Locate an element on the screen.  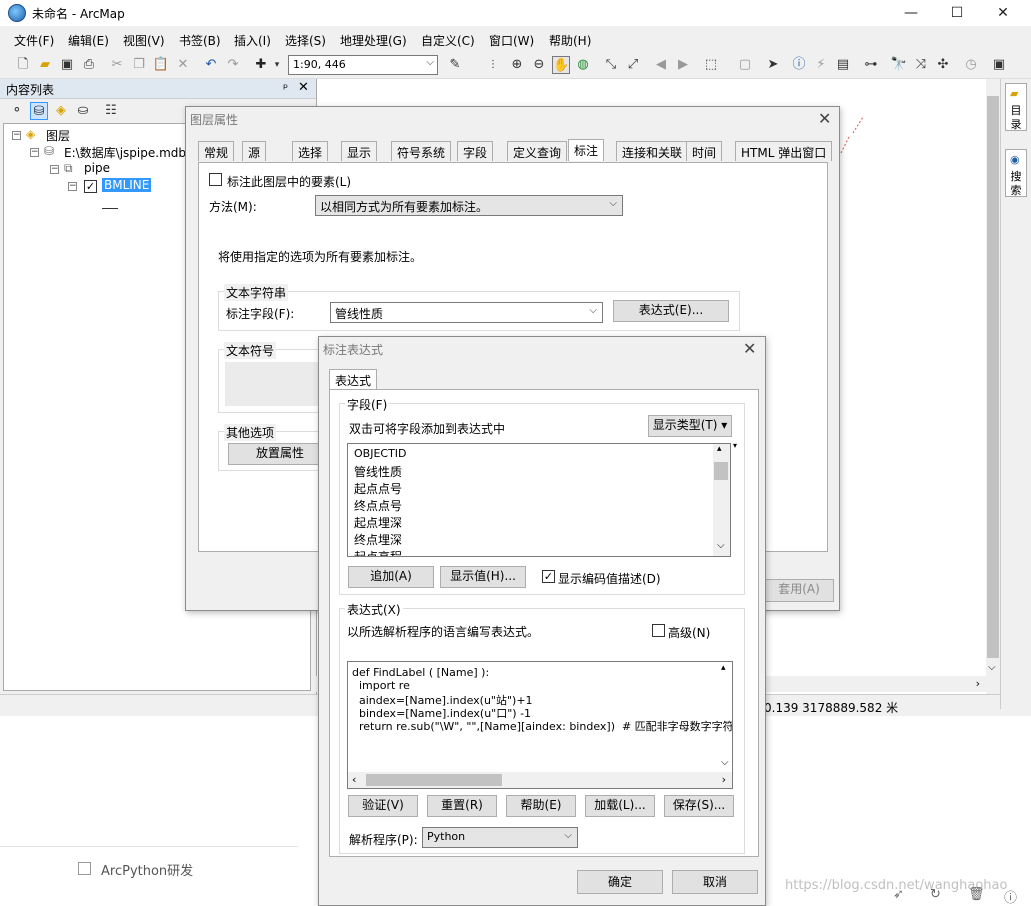
select-elements-icon: ➤ is located at coordinates (773, 65).